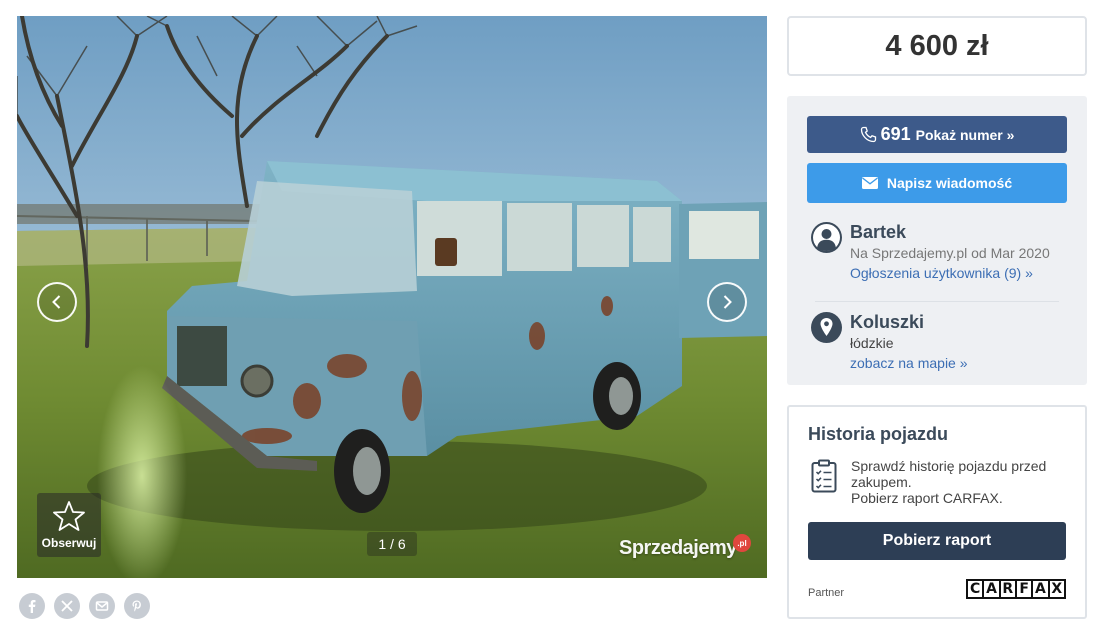 The width and height of the screenshot is (1105, 631). What do you see at coordinates (878, 434) in the screenshot?
I see `vehicle-history-title: Historia pojazdu` at bounding box center [878, 434].